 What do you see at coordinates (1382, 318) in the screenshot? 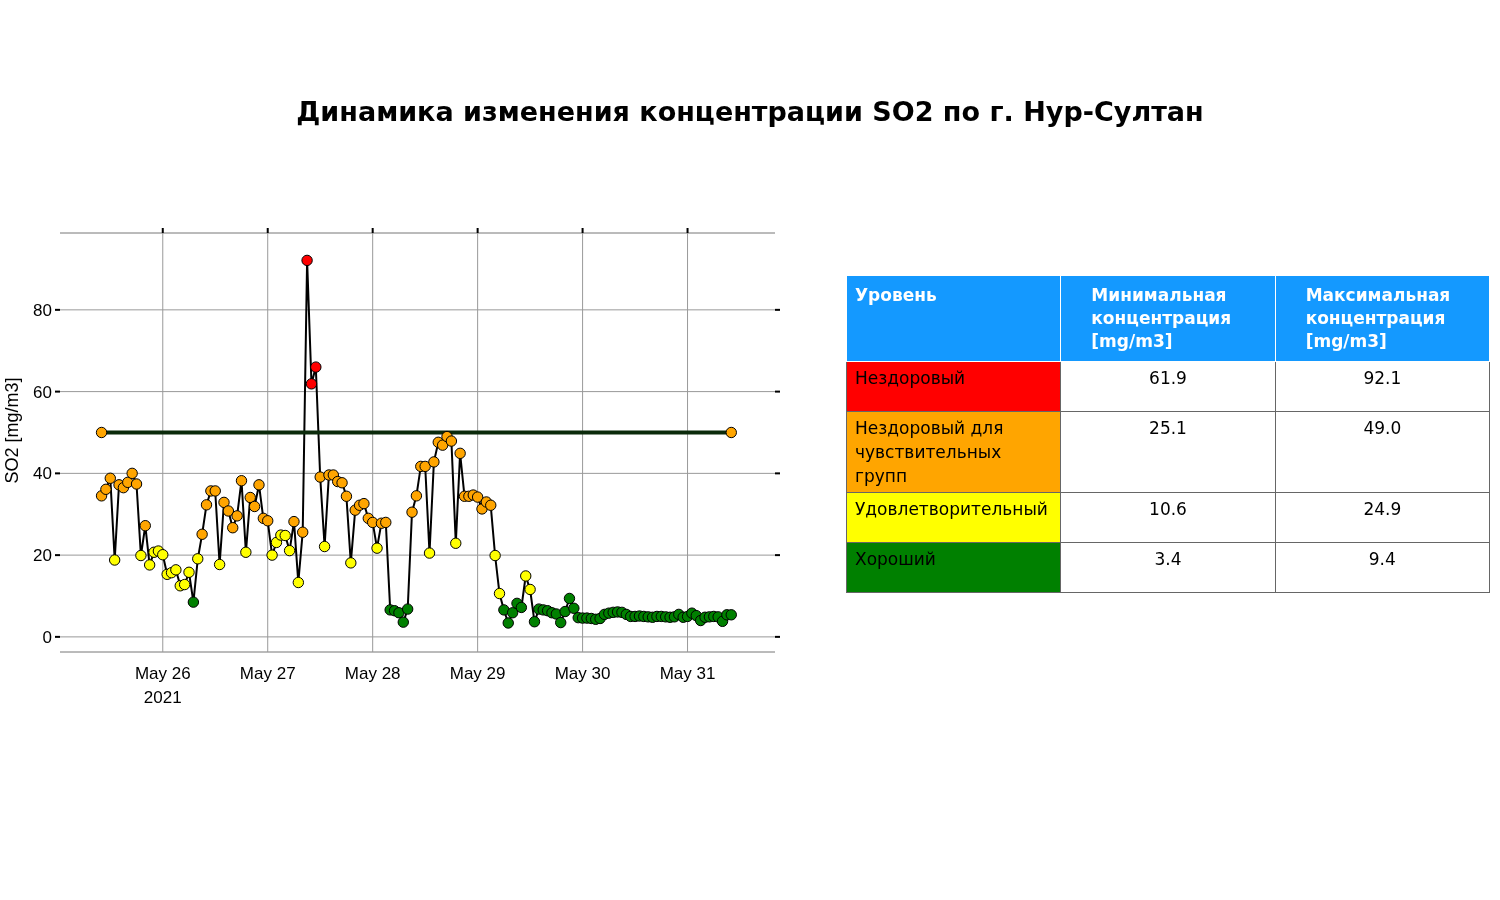
I see `table-header-cell: Максимальная концентрация [mg/m3]` at bounding box center [1382, 318].